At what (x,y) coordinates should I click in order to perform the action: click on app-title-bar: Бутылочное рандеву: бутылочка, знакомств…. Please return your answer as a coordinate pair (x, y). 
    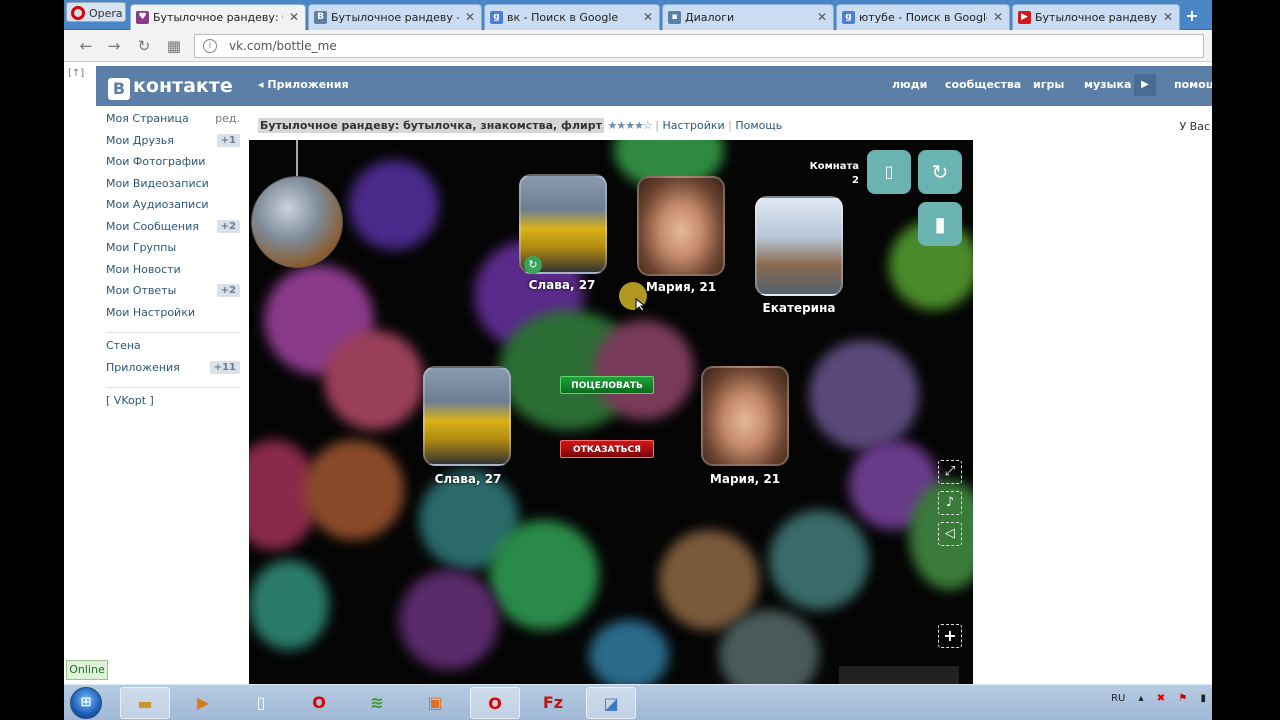
    Looking at the image, I should click on (520, 125).